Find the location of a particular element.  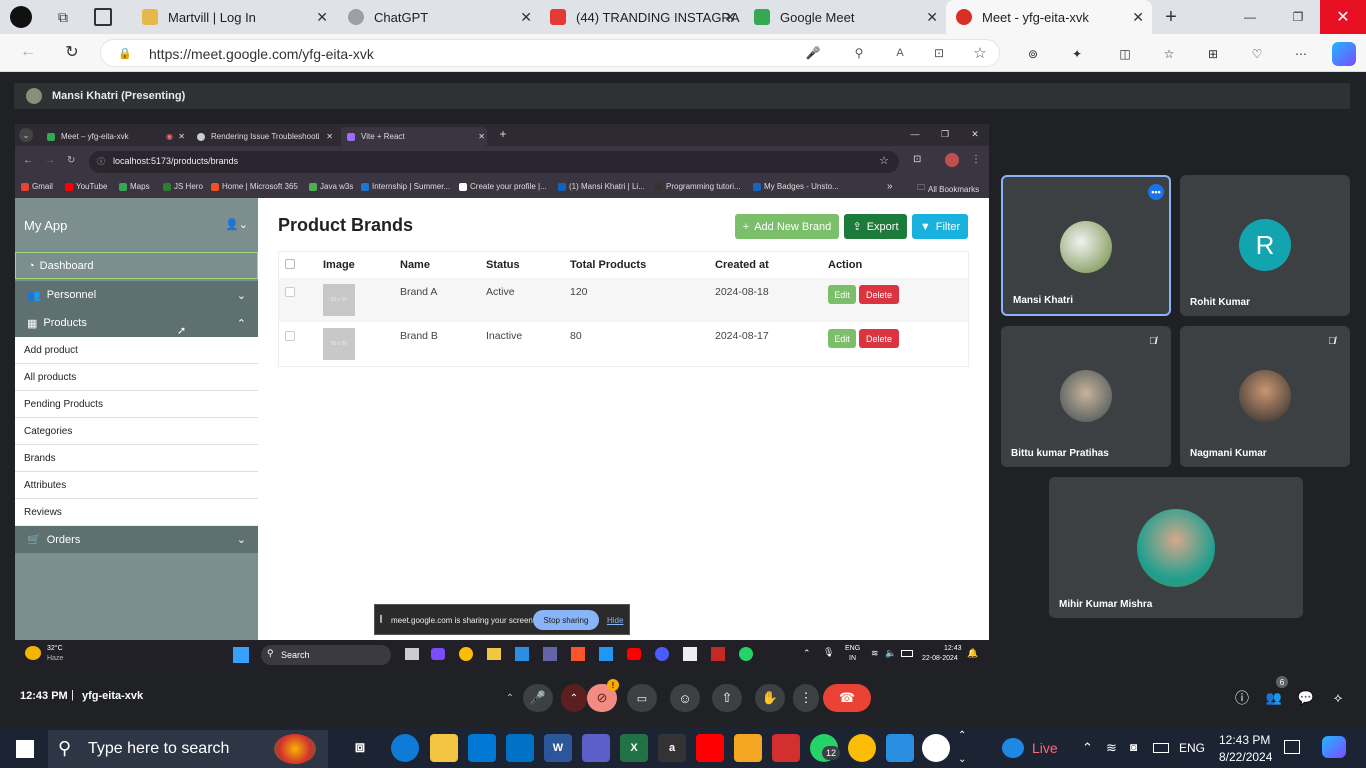

participant-tile: R Rohit Kumar is located at coordinates (1265, 245).